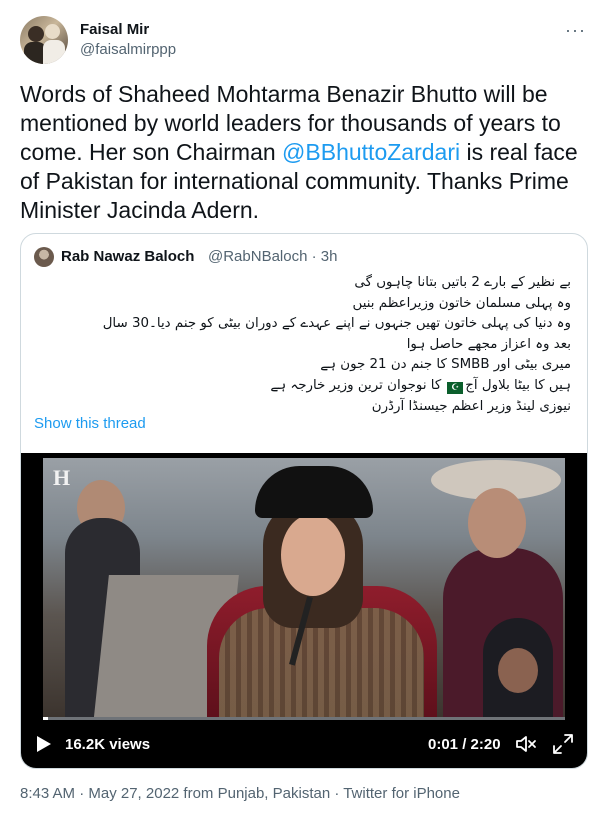 Image resolution: width=603 pixels, height=821 pixels. Describe the element at coordinates (114, 29) in the screenshot. I see `author-name: Faisal Mir` at that location.